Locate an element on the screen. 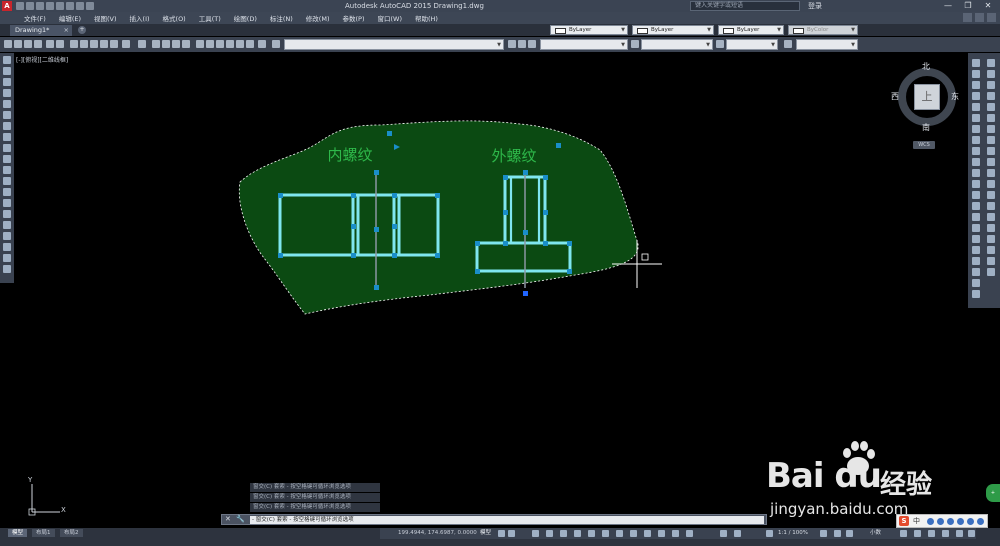 This screenshot has width=1000, height=546. watermark-url: jingyan.baidu.com is located at coordinates (839, 509).